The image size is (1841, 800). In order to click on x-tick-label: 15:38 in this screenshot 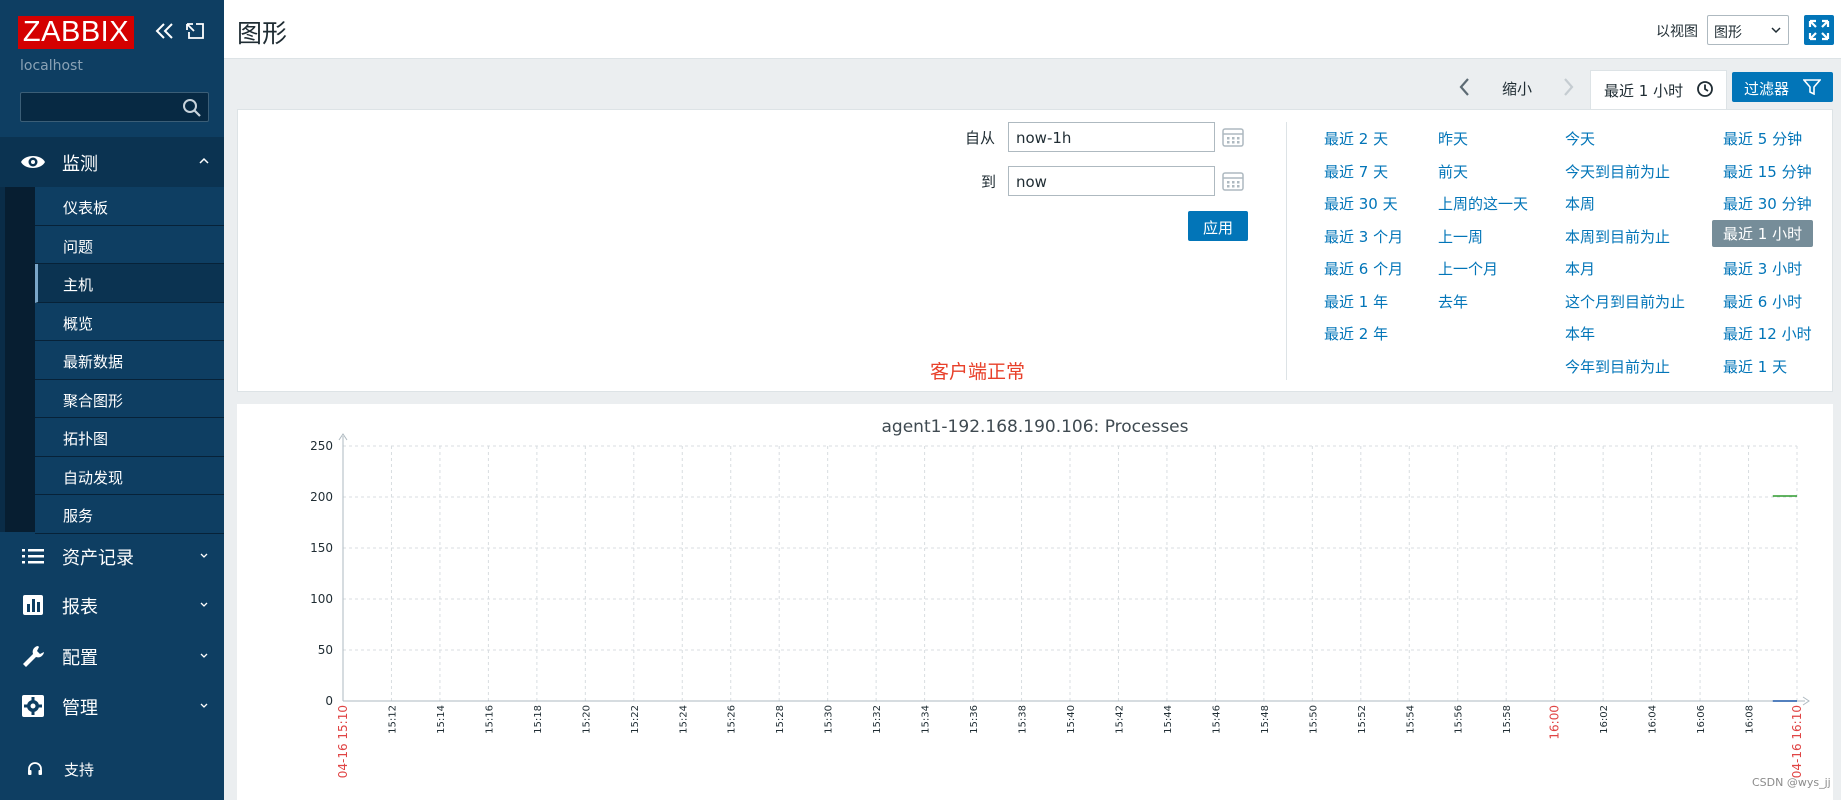, I will do `click(1023, 719)`.